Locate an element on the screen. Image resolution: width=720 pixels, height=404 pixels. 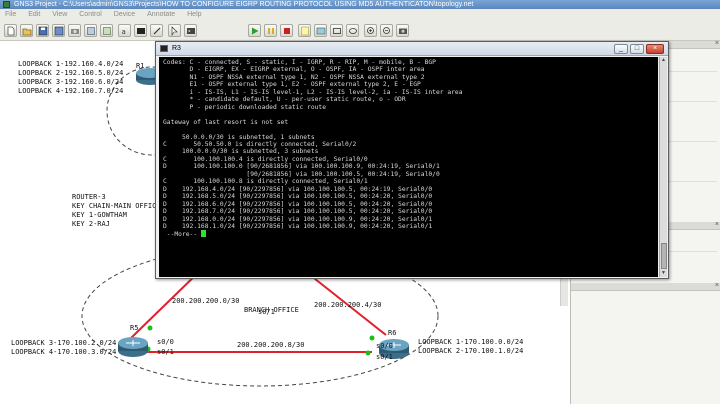
add-link-icon is located at coordinates (156, 30).